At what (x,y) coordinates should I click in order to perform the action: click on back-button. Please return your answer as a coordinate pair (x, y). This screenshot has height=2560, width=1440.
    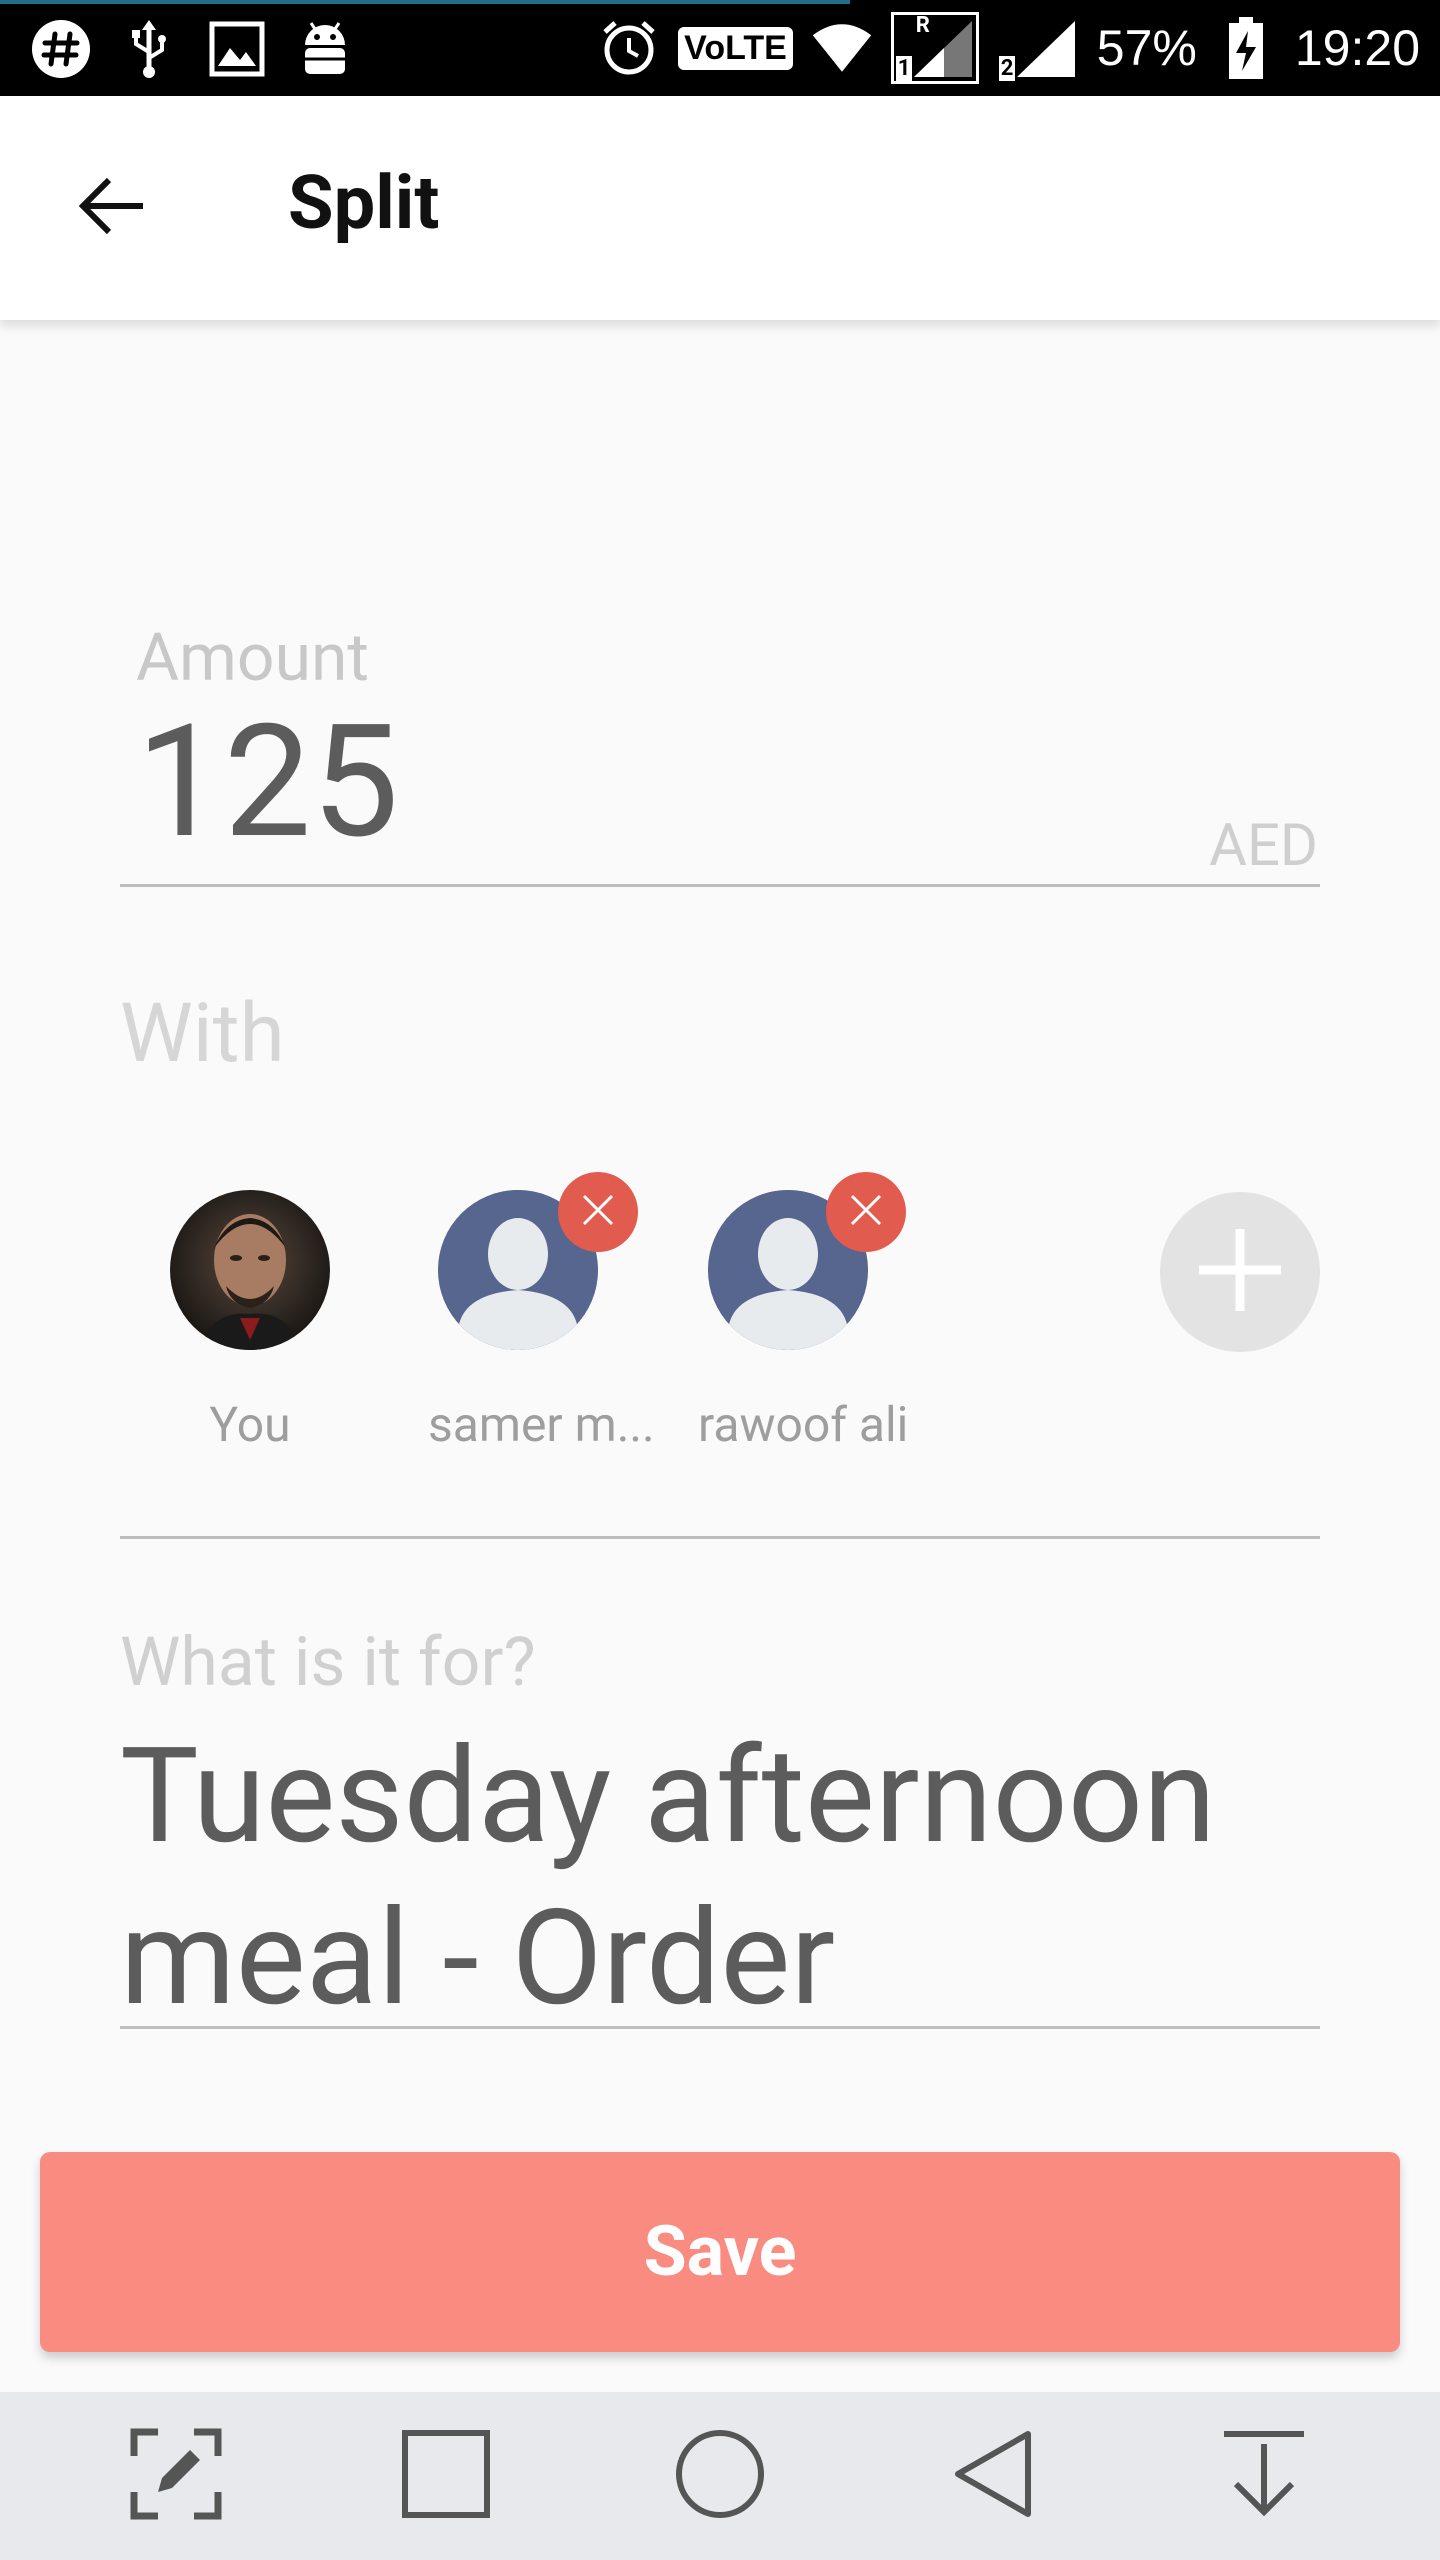
    Looking at the image, I should click on (112, 208).